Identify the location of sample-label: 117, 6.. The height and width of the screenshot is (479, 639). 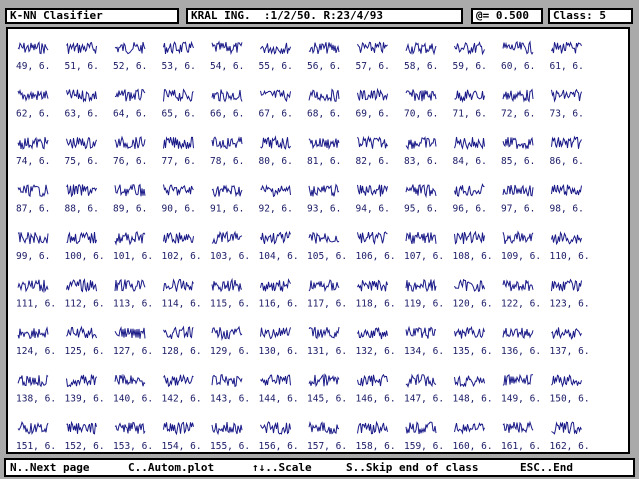
(327, 304).